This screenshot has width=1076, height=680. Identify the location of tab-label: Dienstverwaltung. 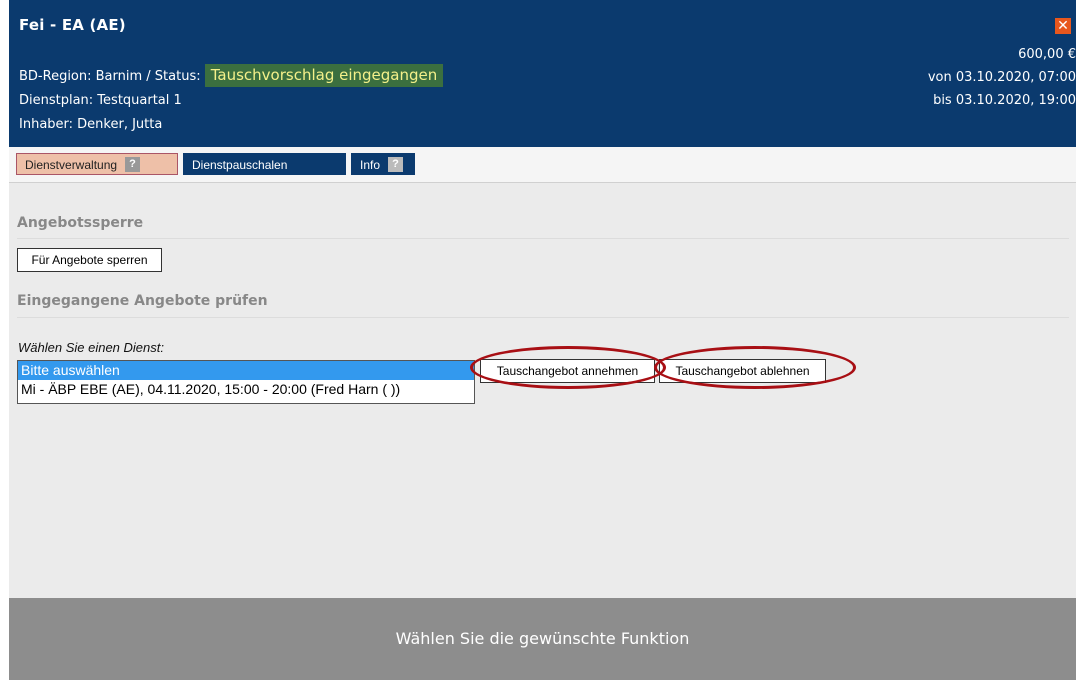
(71, 165).